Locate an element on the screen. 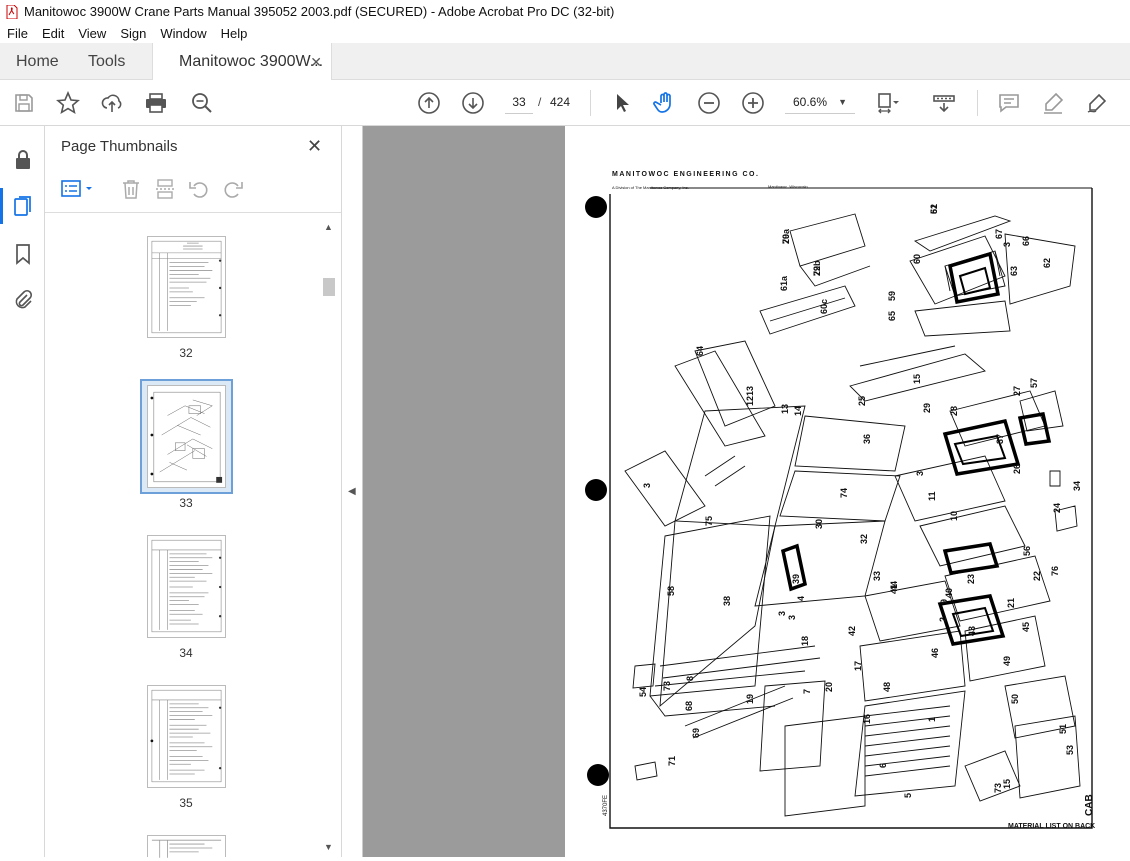  part-number-callout: 6 is located at coordinates (883, 765).